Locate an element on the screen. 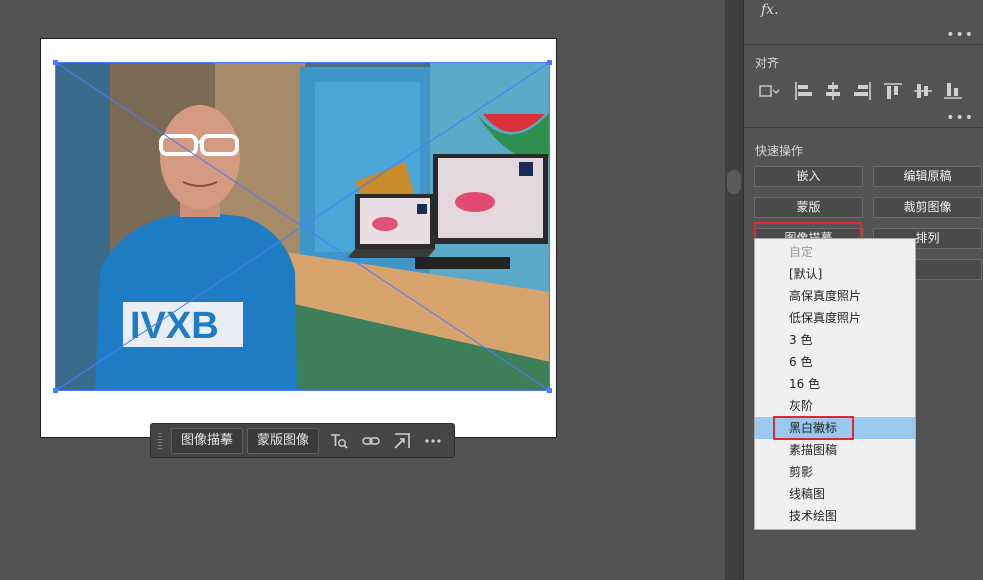  align-horizontal-center-icon is located at coordinates (833, 91).